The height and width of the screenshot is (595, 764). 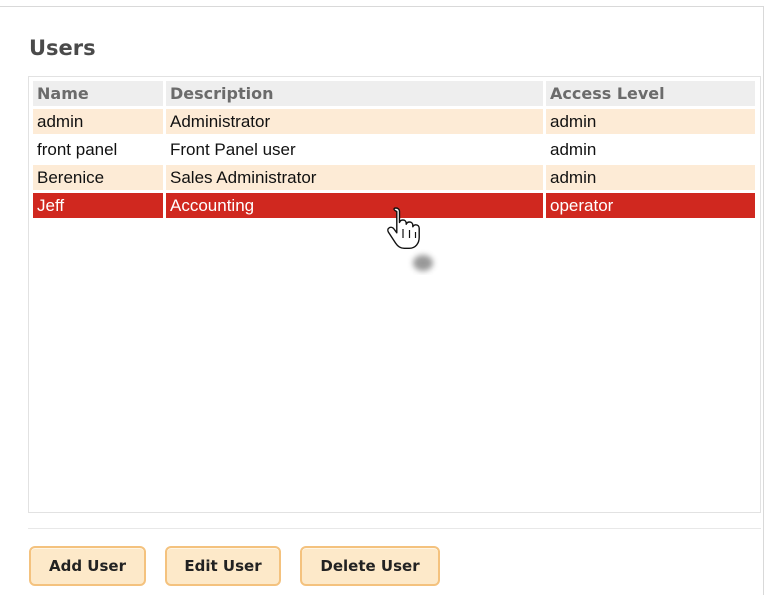 What do you see at coordinates (354, 93) in the screenshot?
I see `column-header-description: Description` at bounding box center [354, 93].